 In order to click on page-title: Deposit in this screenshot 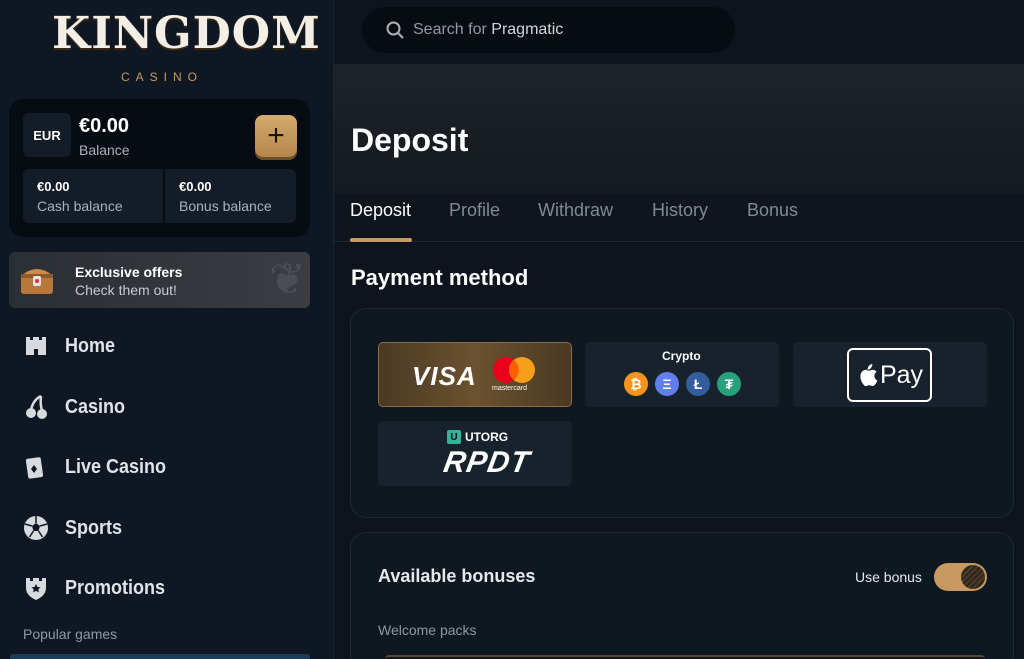, I will do `click(410, 140)`.